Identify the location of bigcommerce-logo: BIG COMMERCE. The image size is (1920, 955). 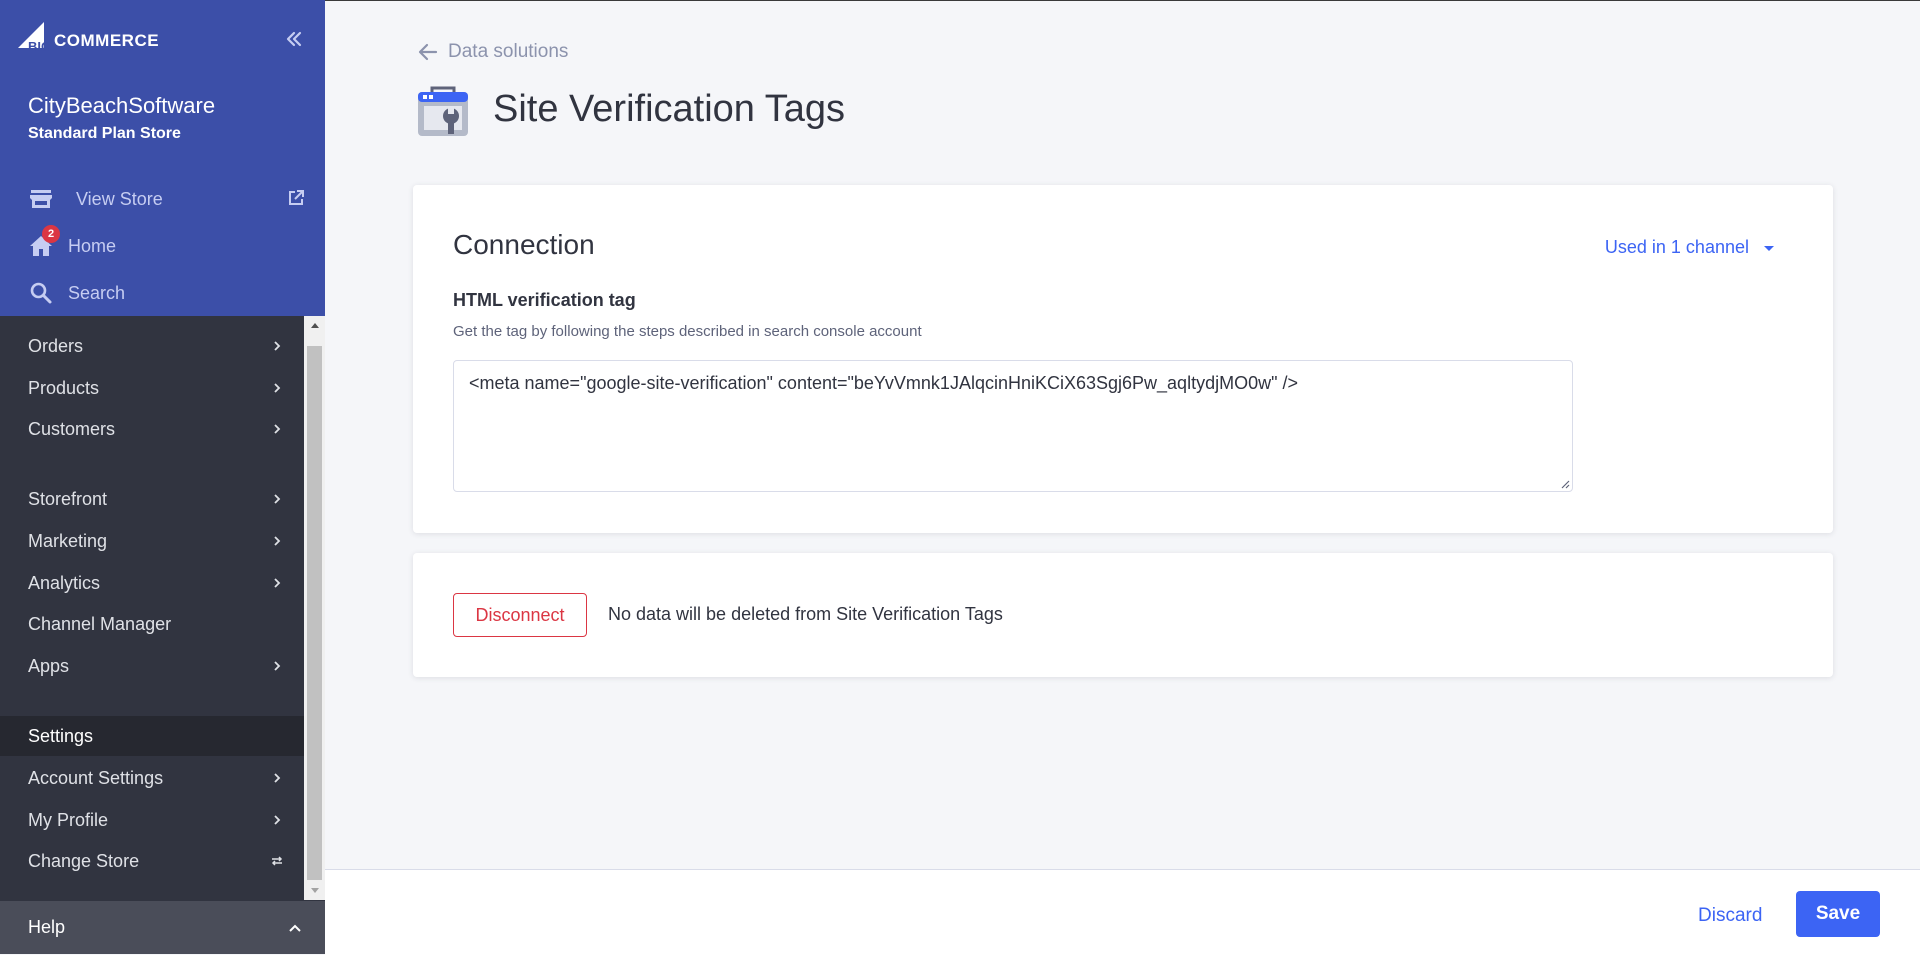
(88, 37).